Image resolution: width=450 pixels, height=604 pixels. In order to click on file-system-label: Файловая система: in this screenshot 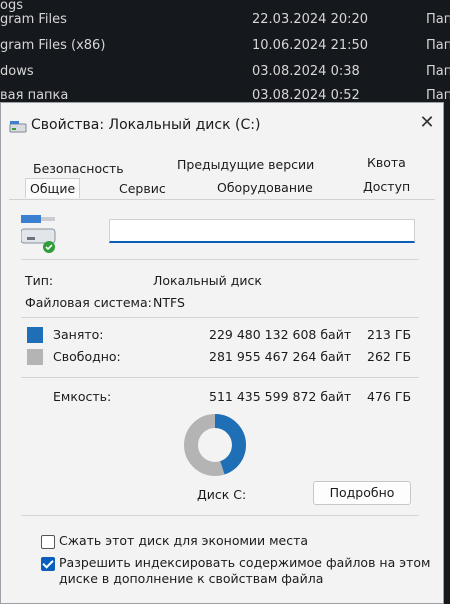, I will do `click(88, 302)`.